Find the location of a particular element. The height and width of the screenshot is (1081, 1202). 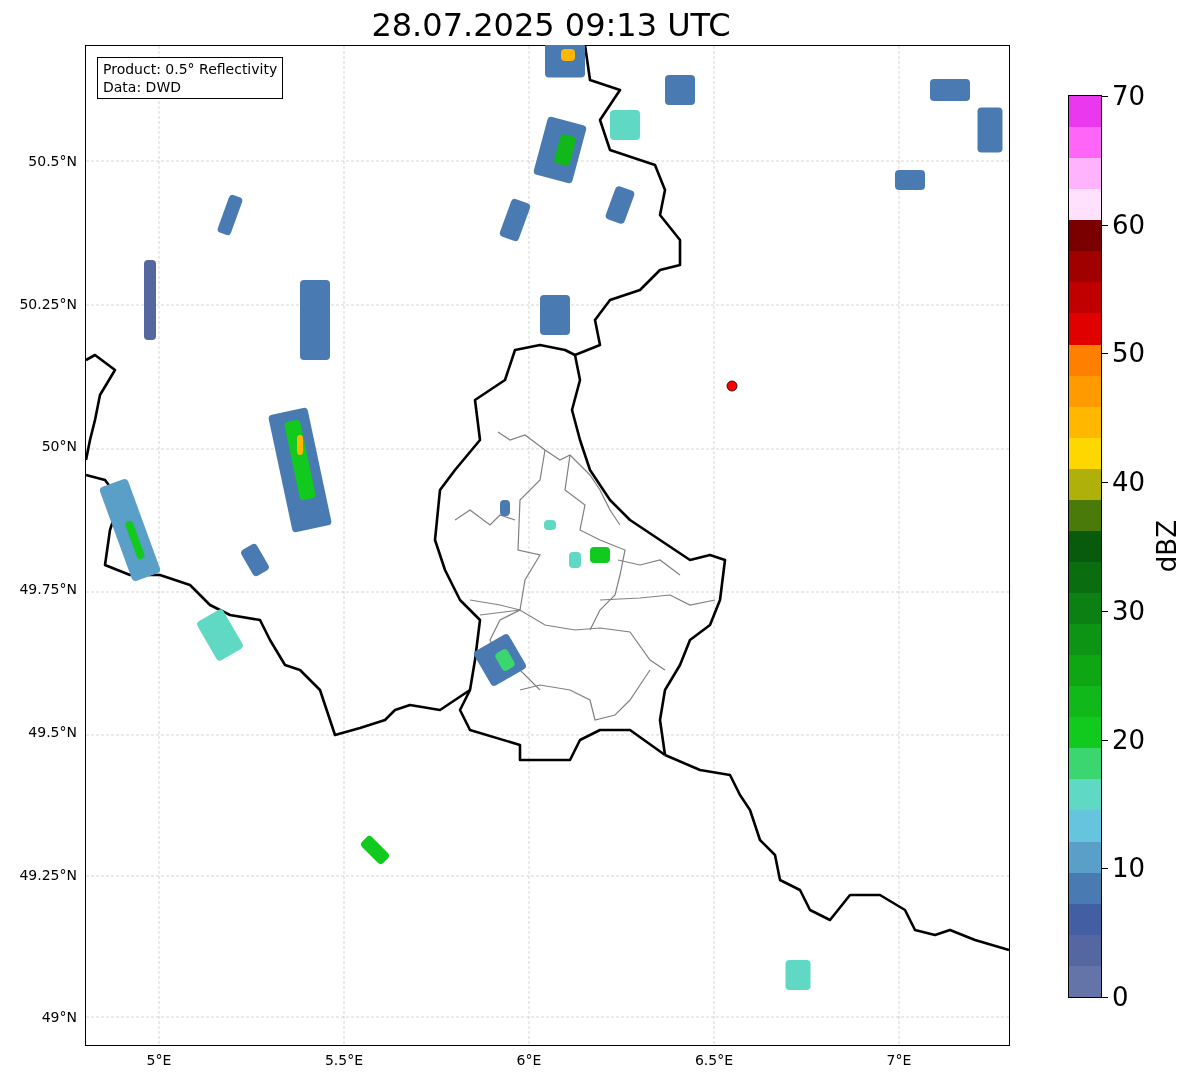

colorbar-tick-label: 10 is located at coordinates (1129, 868).